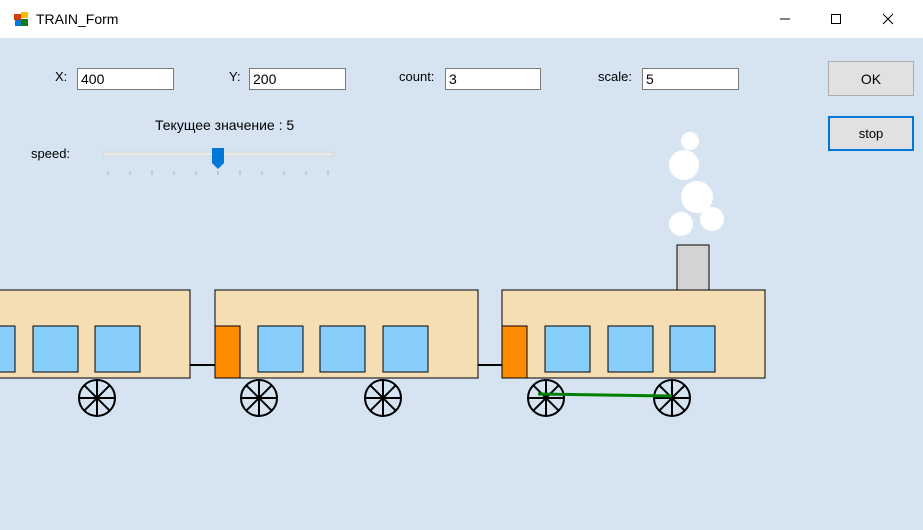 This screenshot has height=530, width=923. I want to click on window-title: TRAIN_Form, so click(77, 19).